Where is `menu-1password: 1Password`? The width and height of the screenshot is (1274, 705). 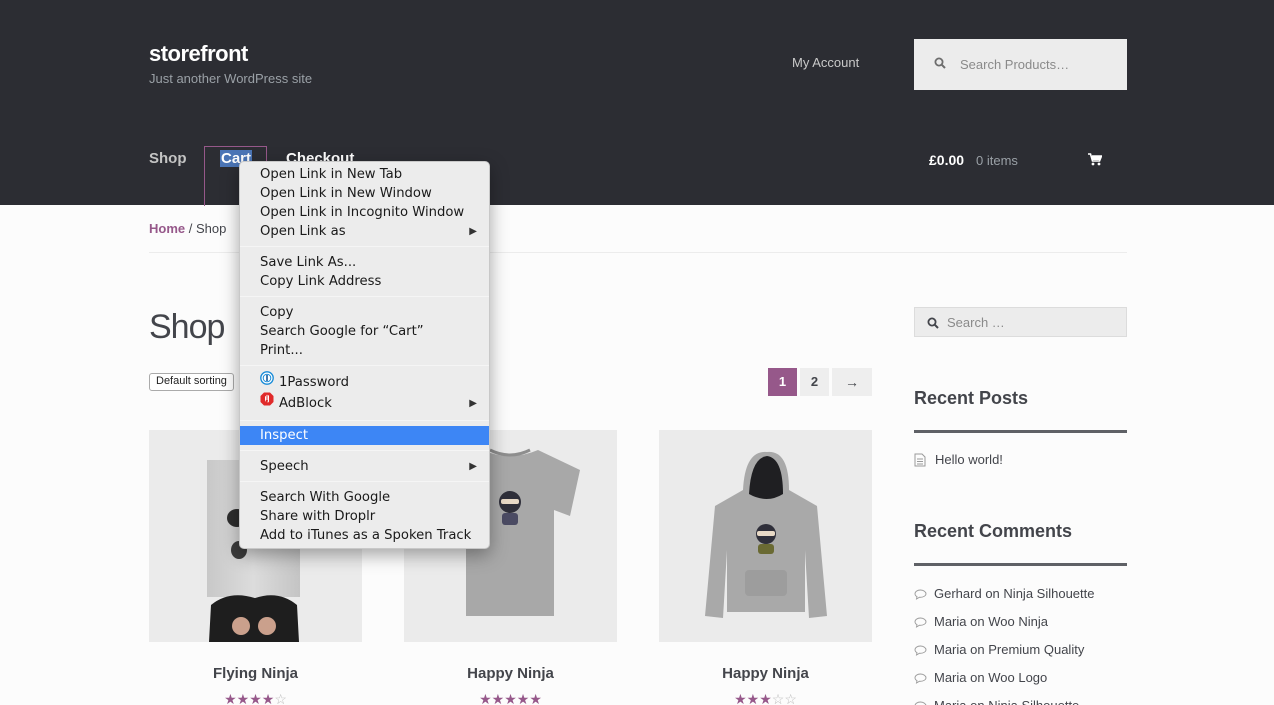
menu-1password: 1Password is located at coordinates (364, 381).